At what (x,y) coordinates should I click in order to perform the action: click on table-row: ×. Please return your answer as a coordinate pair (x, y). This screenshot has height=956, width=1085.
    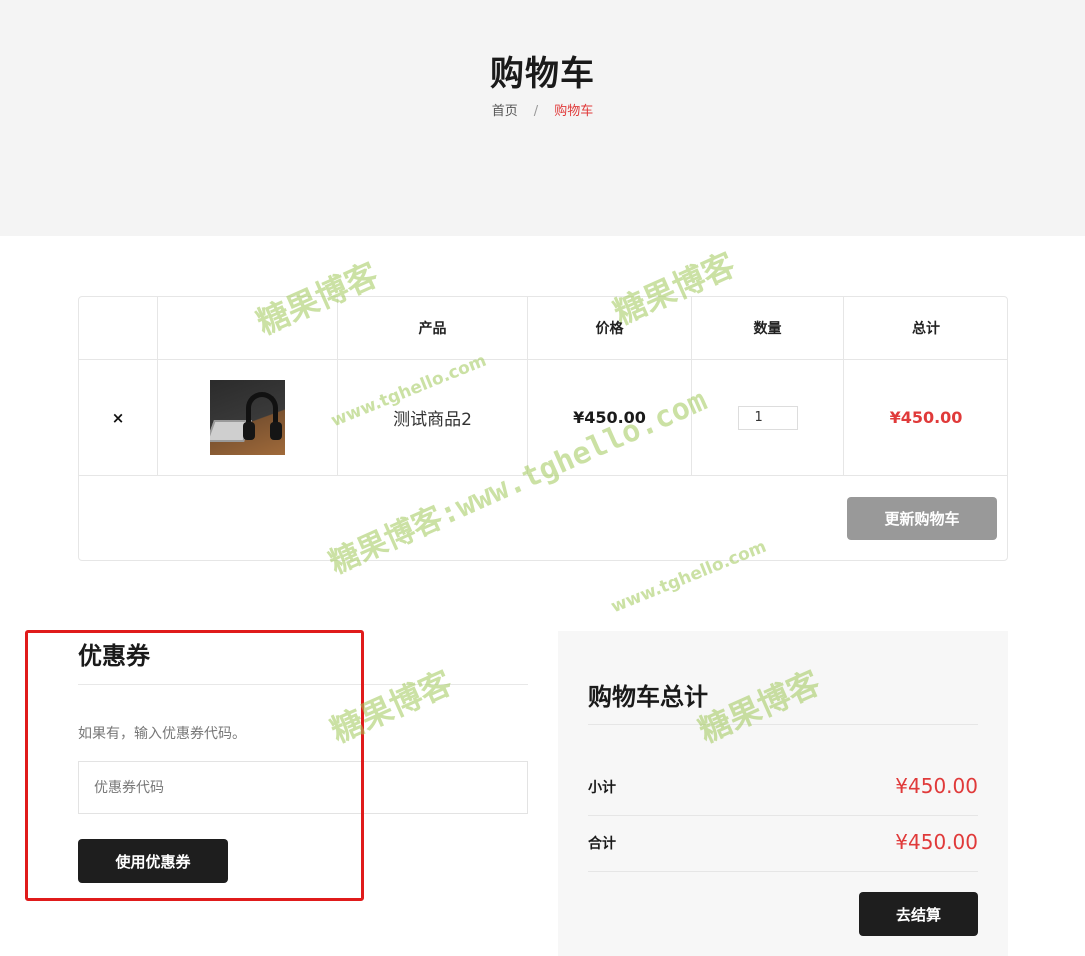
    Looking at the image, I should click on (118, 418).